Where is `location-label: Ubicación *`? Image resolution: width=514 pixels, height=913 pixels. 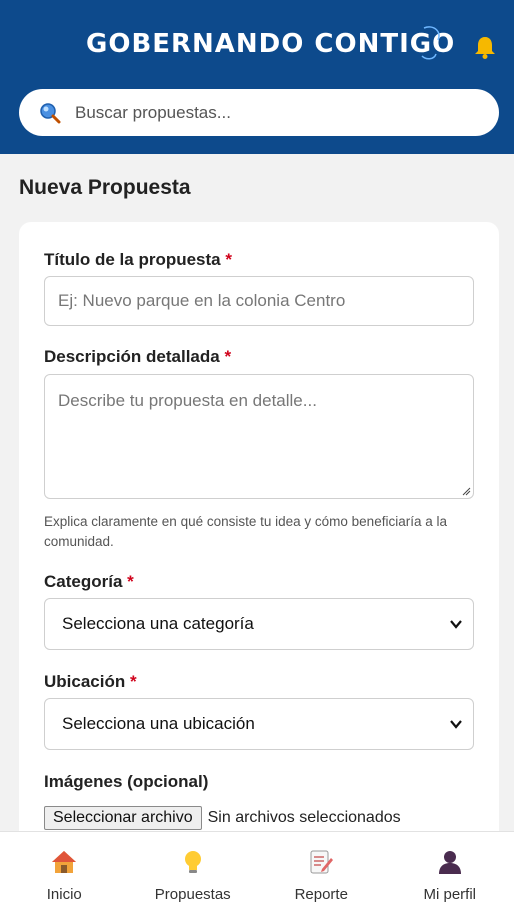
location-label: Ubicación * is located at coordinates (90, 682).